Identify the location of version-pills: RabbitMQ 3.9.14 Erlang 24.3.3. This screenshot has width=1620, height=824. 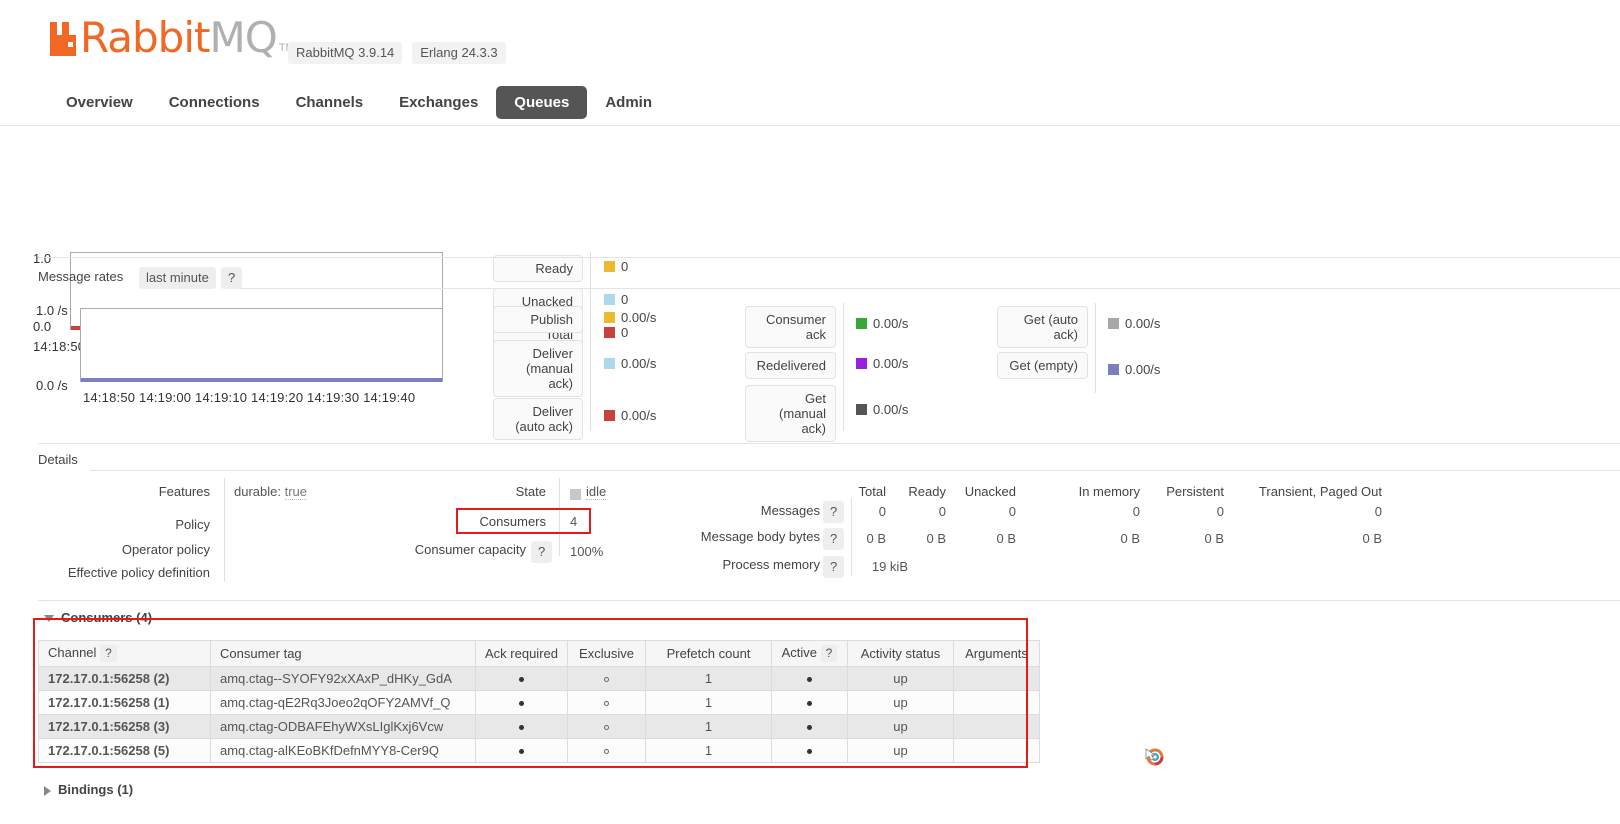
(397, 53).